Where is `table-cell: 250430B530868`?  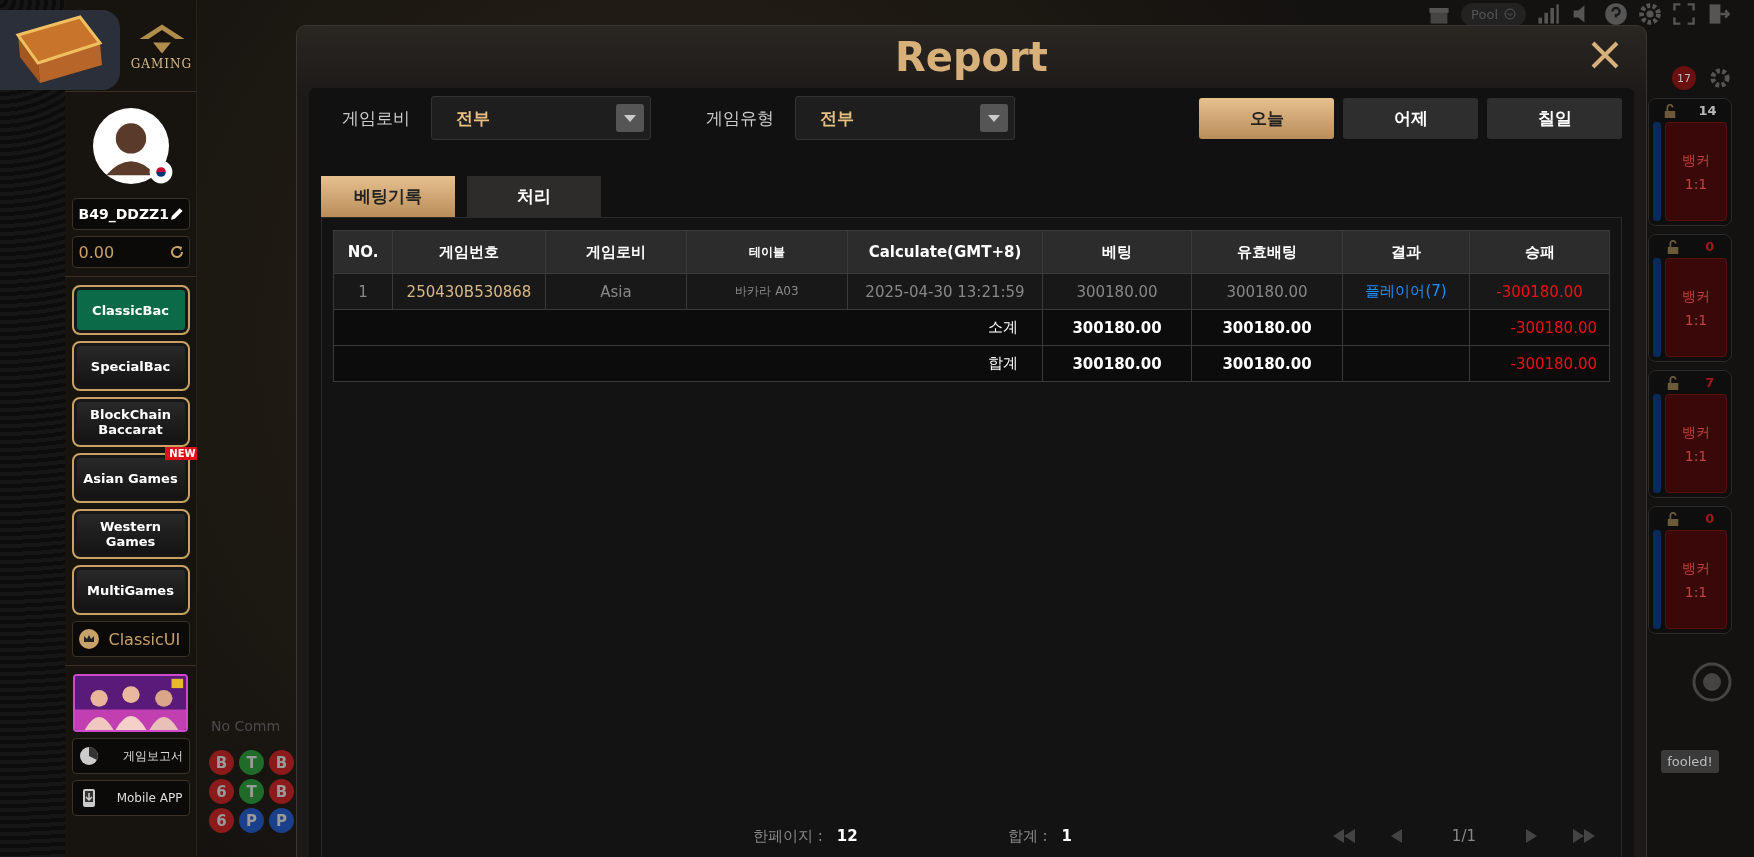 table-cell: 250430B530868 is located at coordinates (469, 291).